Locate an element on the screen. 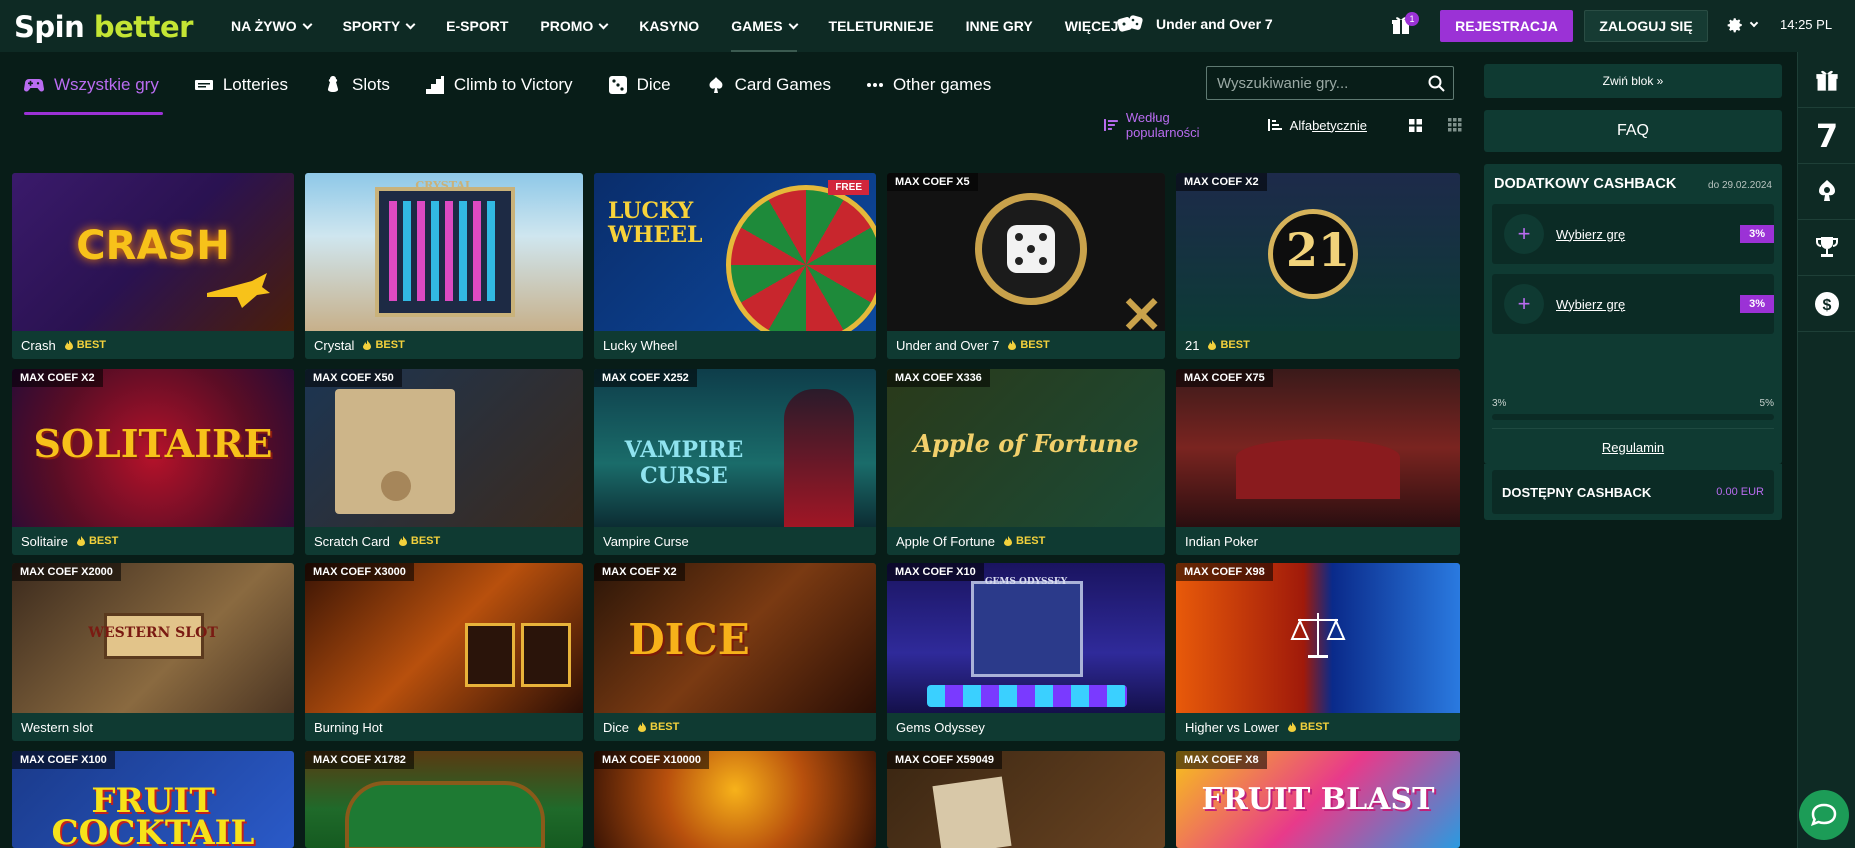 Image resolution: width=1855 pixels, height=848 pixels. logo: Spin better is located at coordinates (103, 27).